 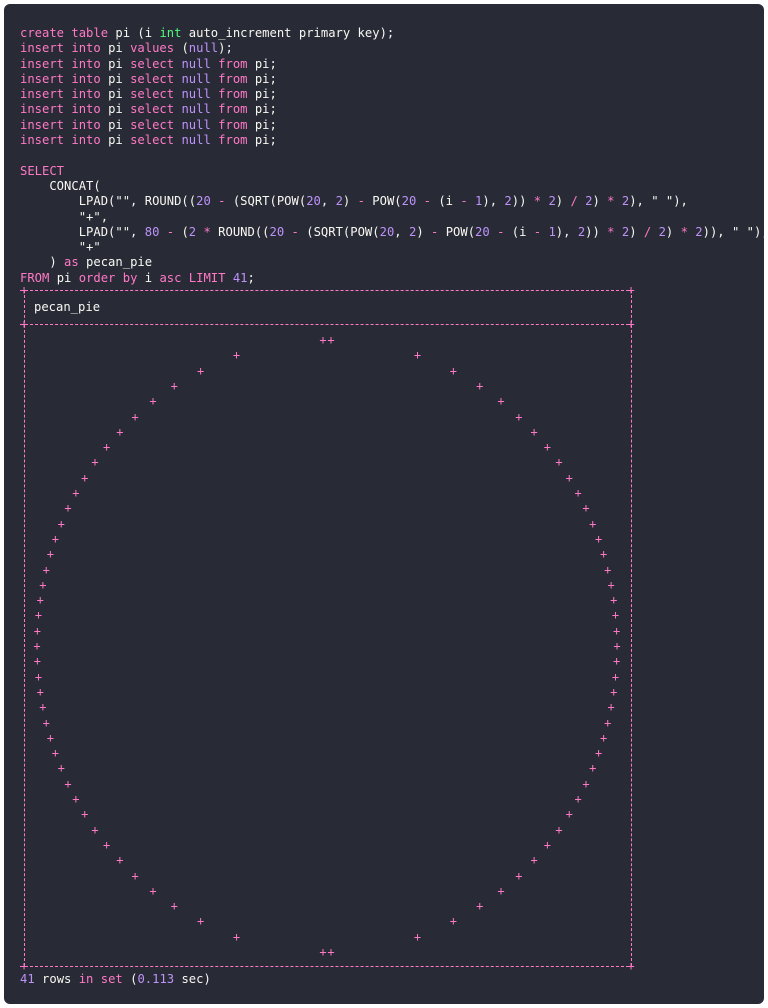 I want to click on sec-label: sec), so click(x=192, y=979).